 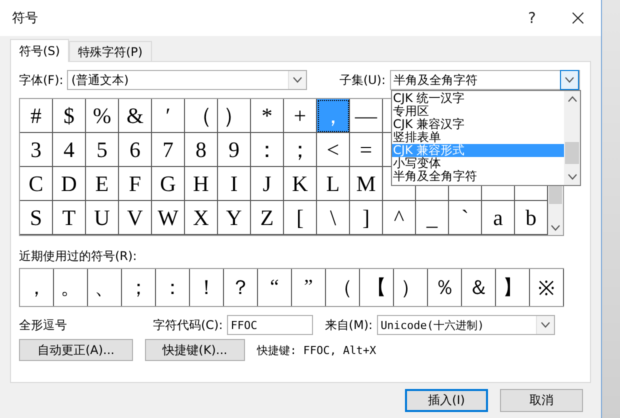 What do you see at coordinates (41, 80) in the screenshot?
I see `font-label: 字体(F):` at bounding box center [41, 80].